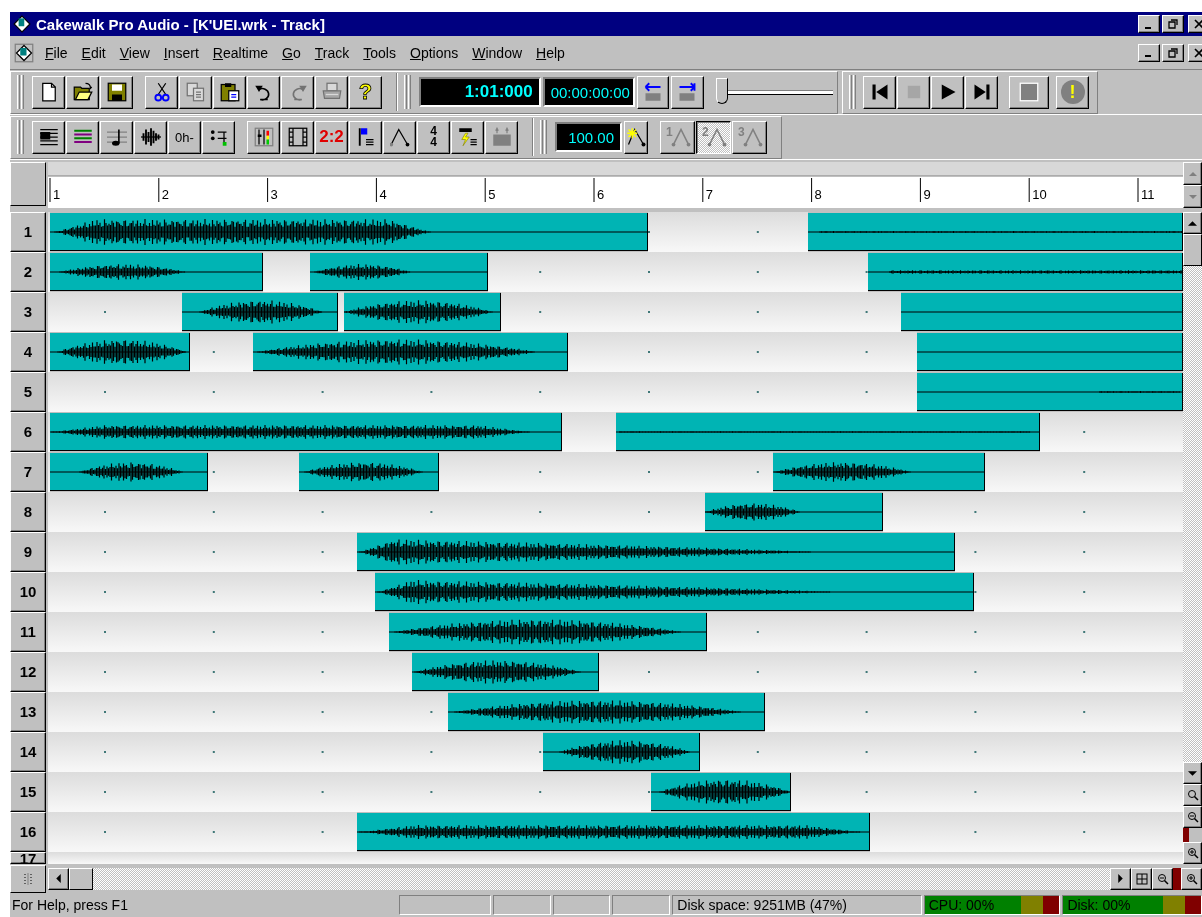  What do you see at coordinates (28, 552) in the screenshot?
I see `track-number-button: 9` at bounding box center [28, 552].